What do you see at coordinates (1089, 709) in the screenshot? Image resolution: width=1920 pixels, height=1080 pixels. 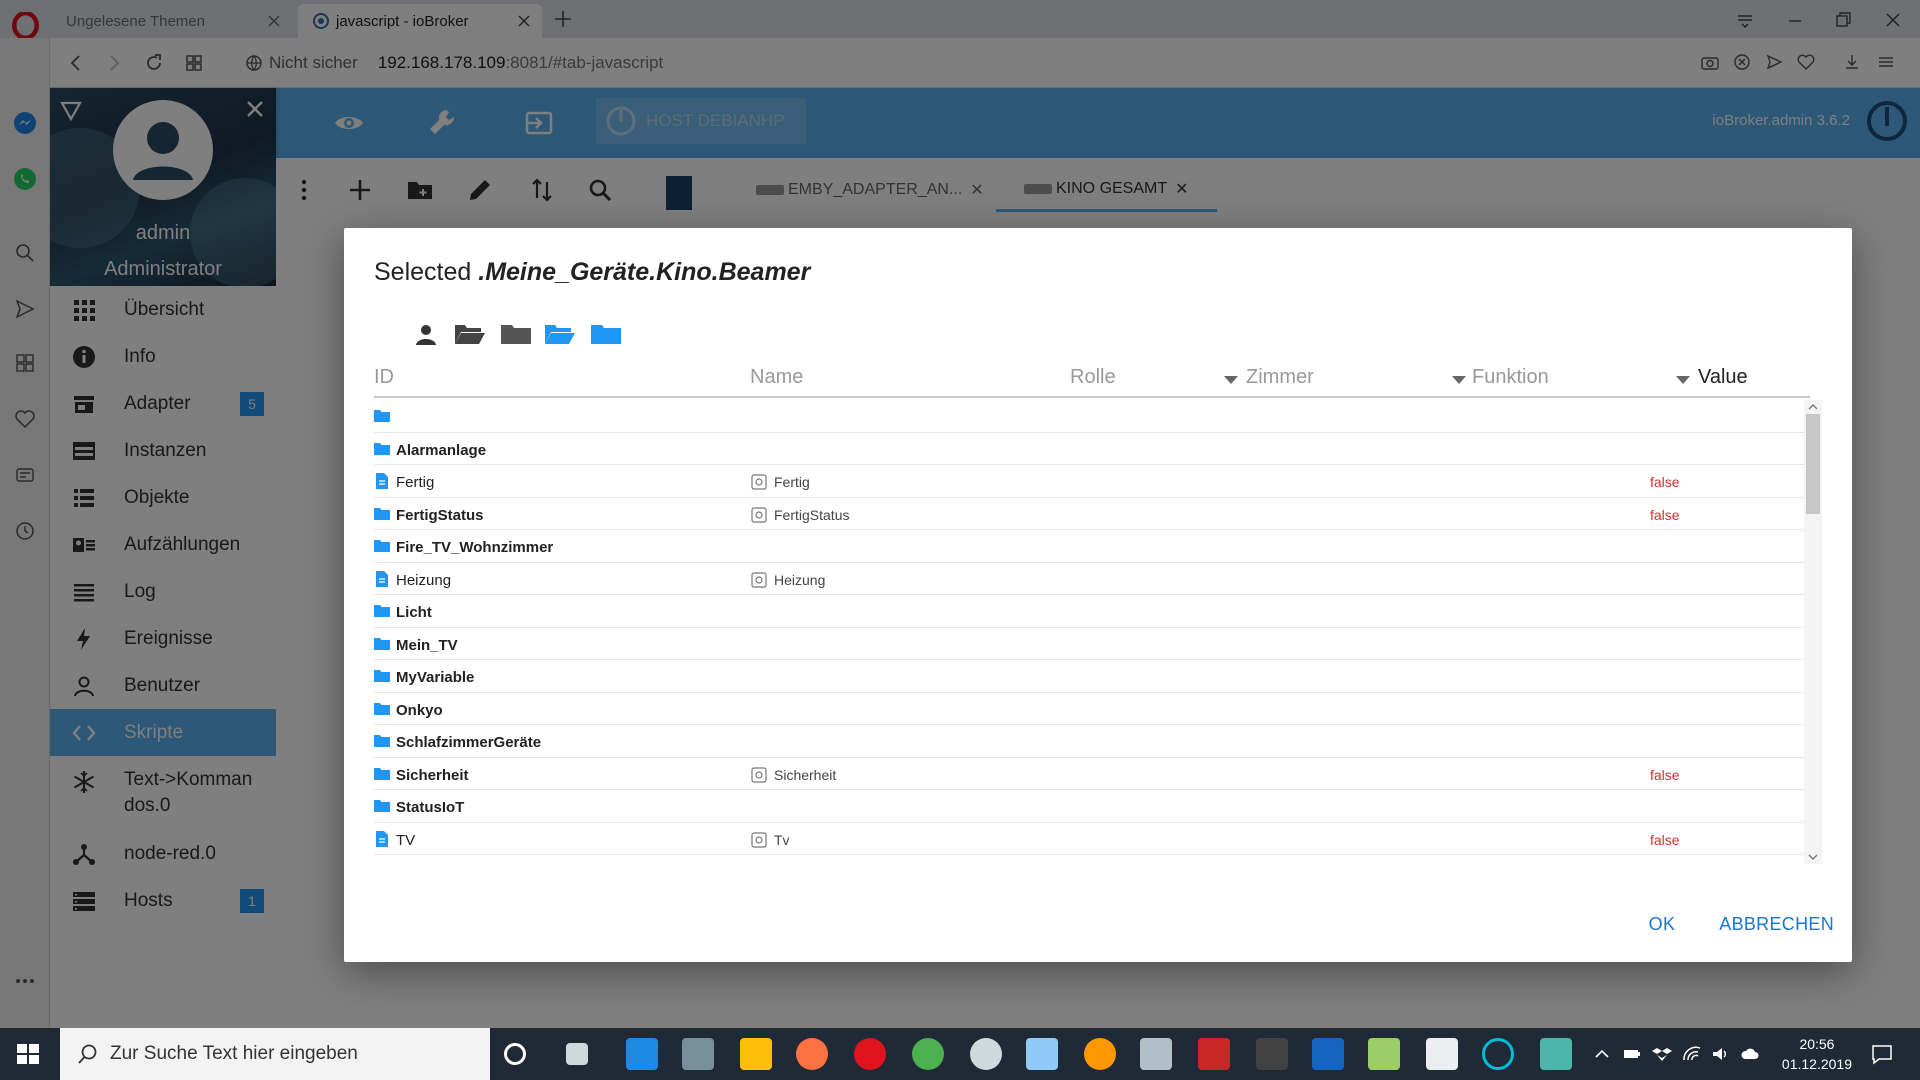 I see `table-row: Onkyo` at bounding box center [1089, 709].